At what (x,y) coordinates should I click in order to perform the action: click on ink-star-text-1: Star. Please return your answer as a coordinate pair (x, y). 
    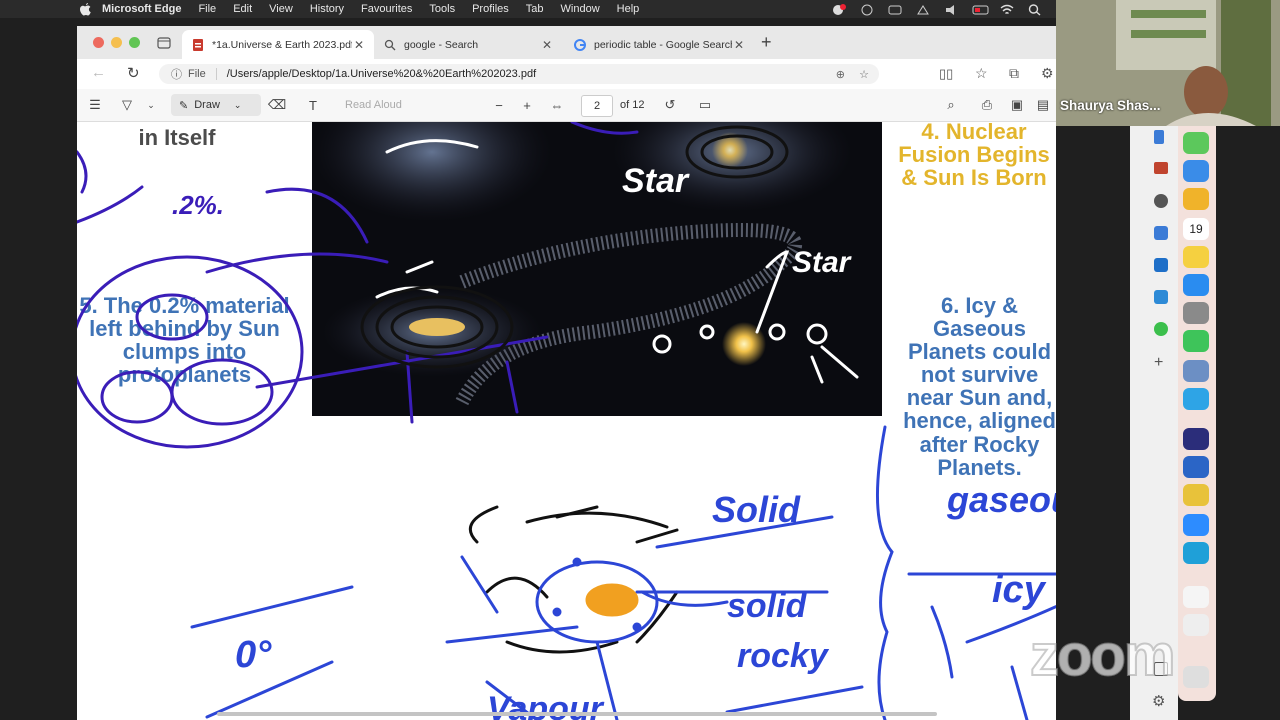
    Looking at the image, I should click on (656, 181).